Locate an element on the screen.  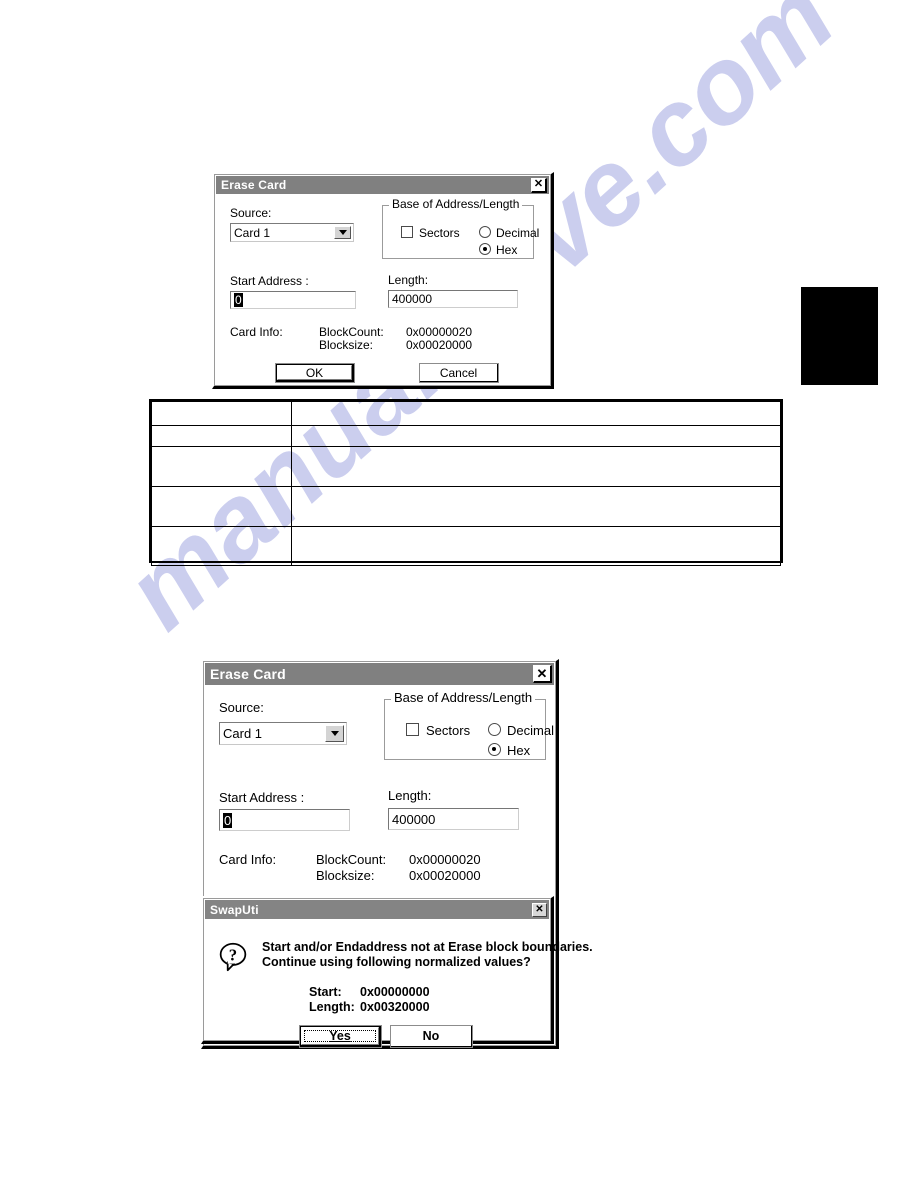
no-button: No is located at coordinates (431, 1036).